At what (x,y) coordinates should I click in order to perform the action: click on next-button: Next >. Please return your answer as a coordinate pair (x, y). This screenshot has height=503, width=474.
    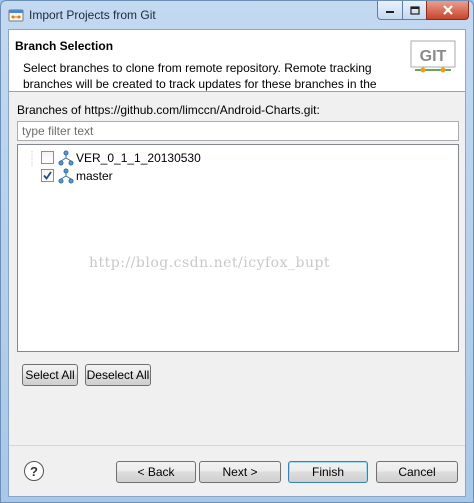
    Looking at the image, I should click on (240, 472).